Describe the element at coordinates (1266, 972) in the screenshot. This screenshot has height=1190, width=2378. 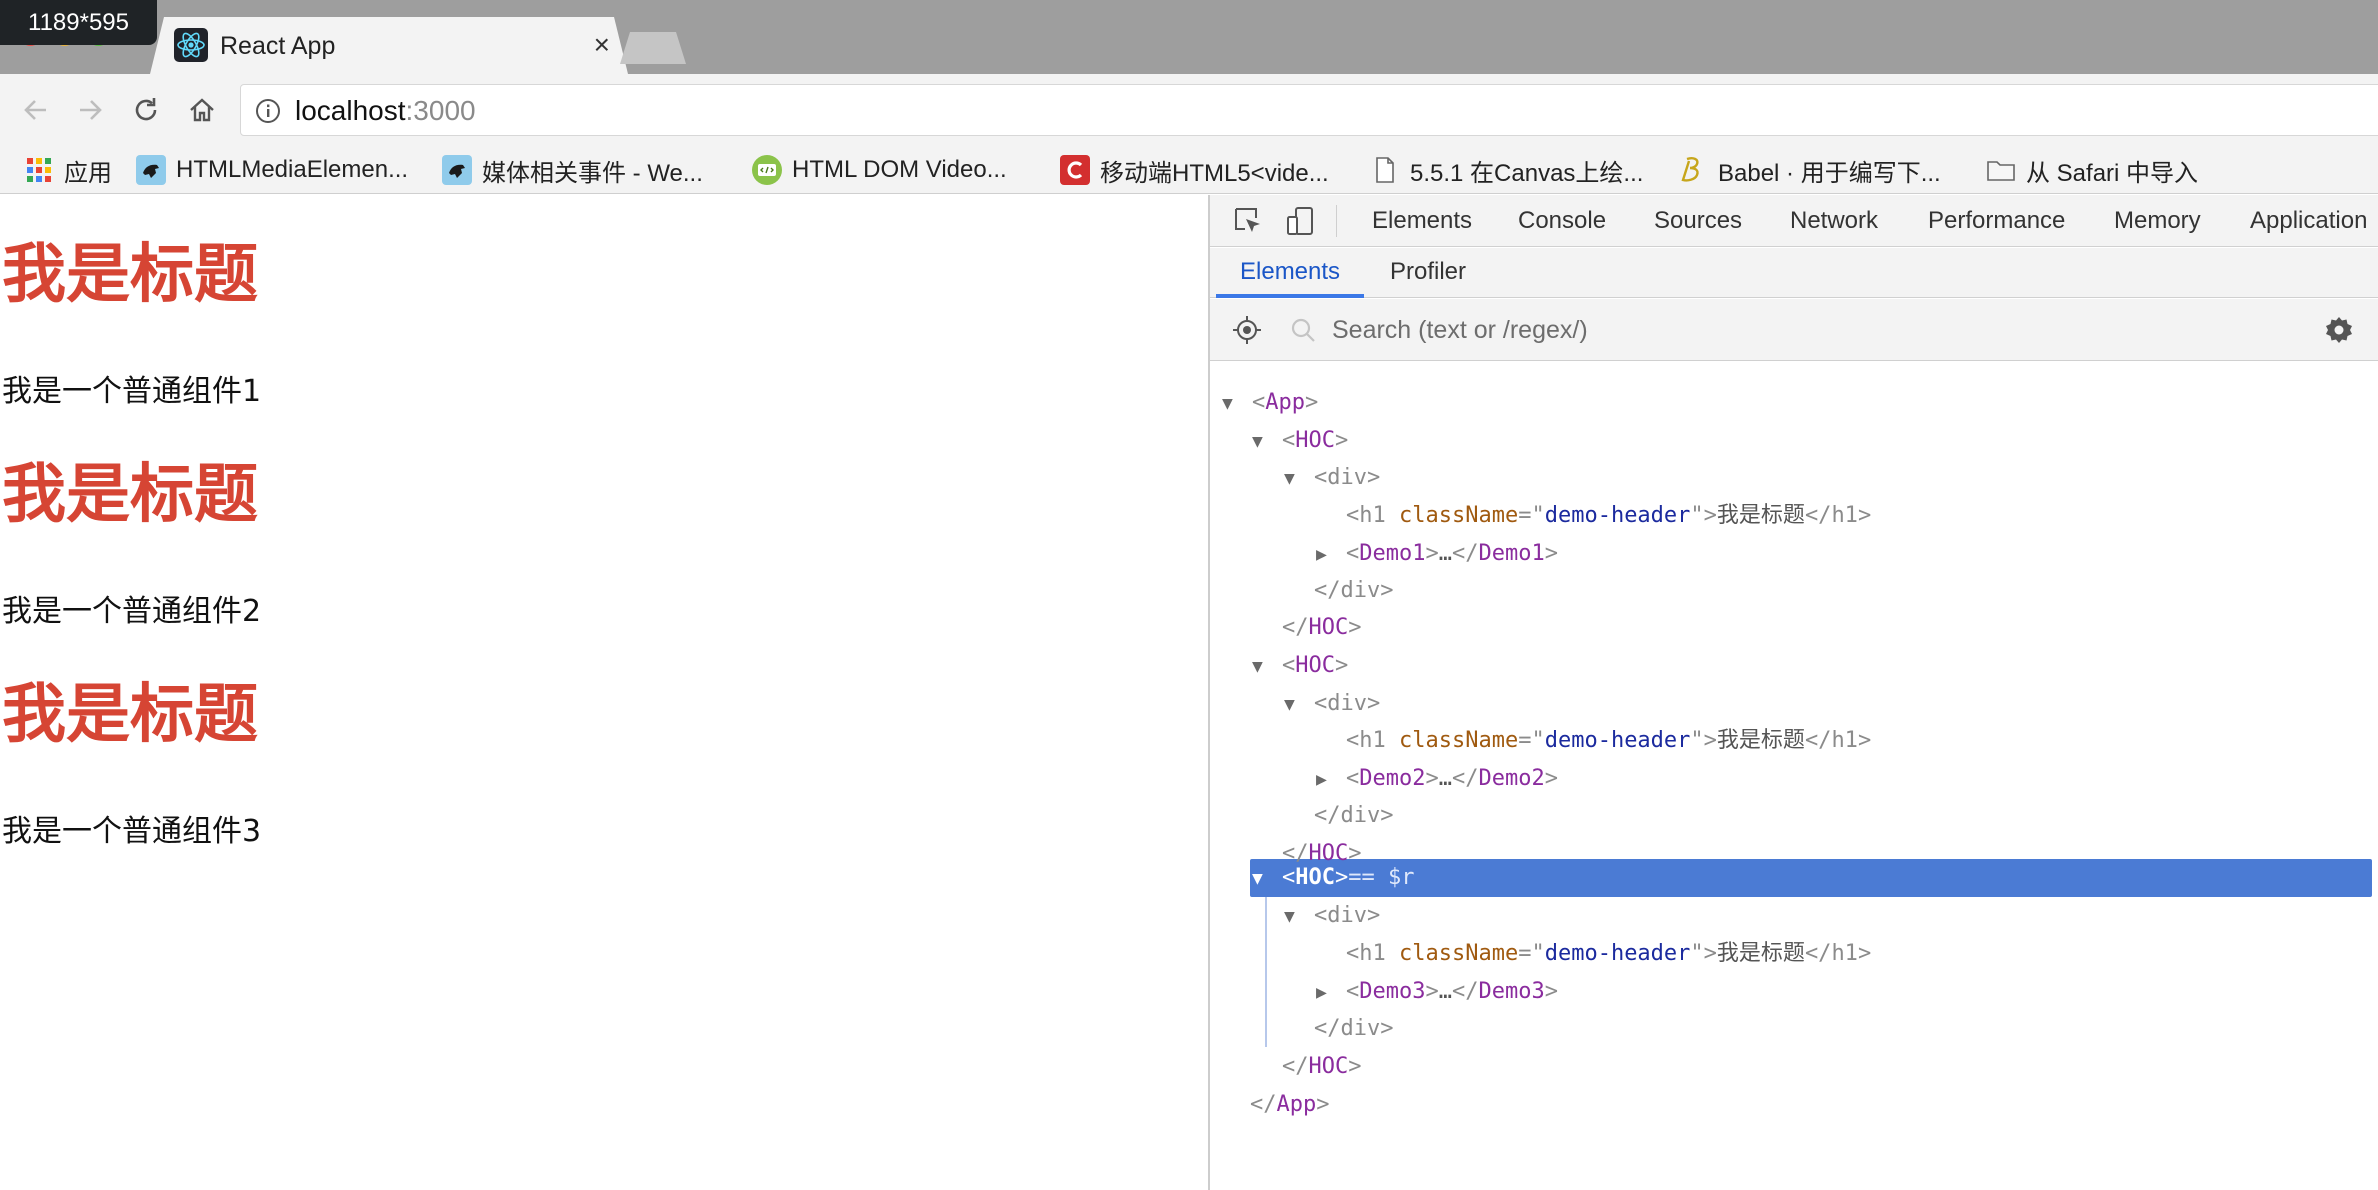
I see `selection-guide-line` at that location.